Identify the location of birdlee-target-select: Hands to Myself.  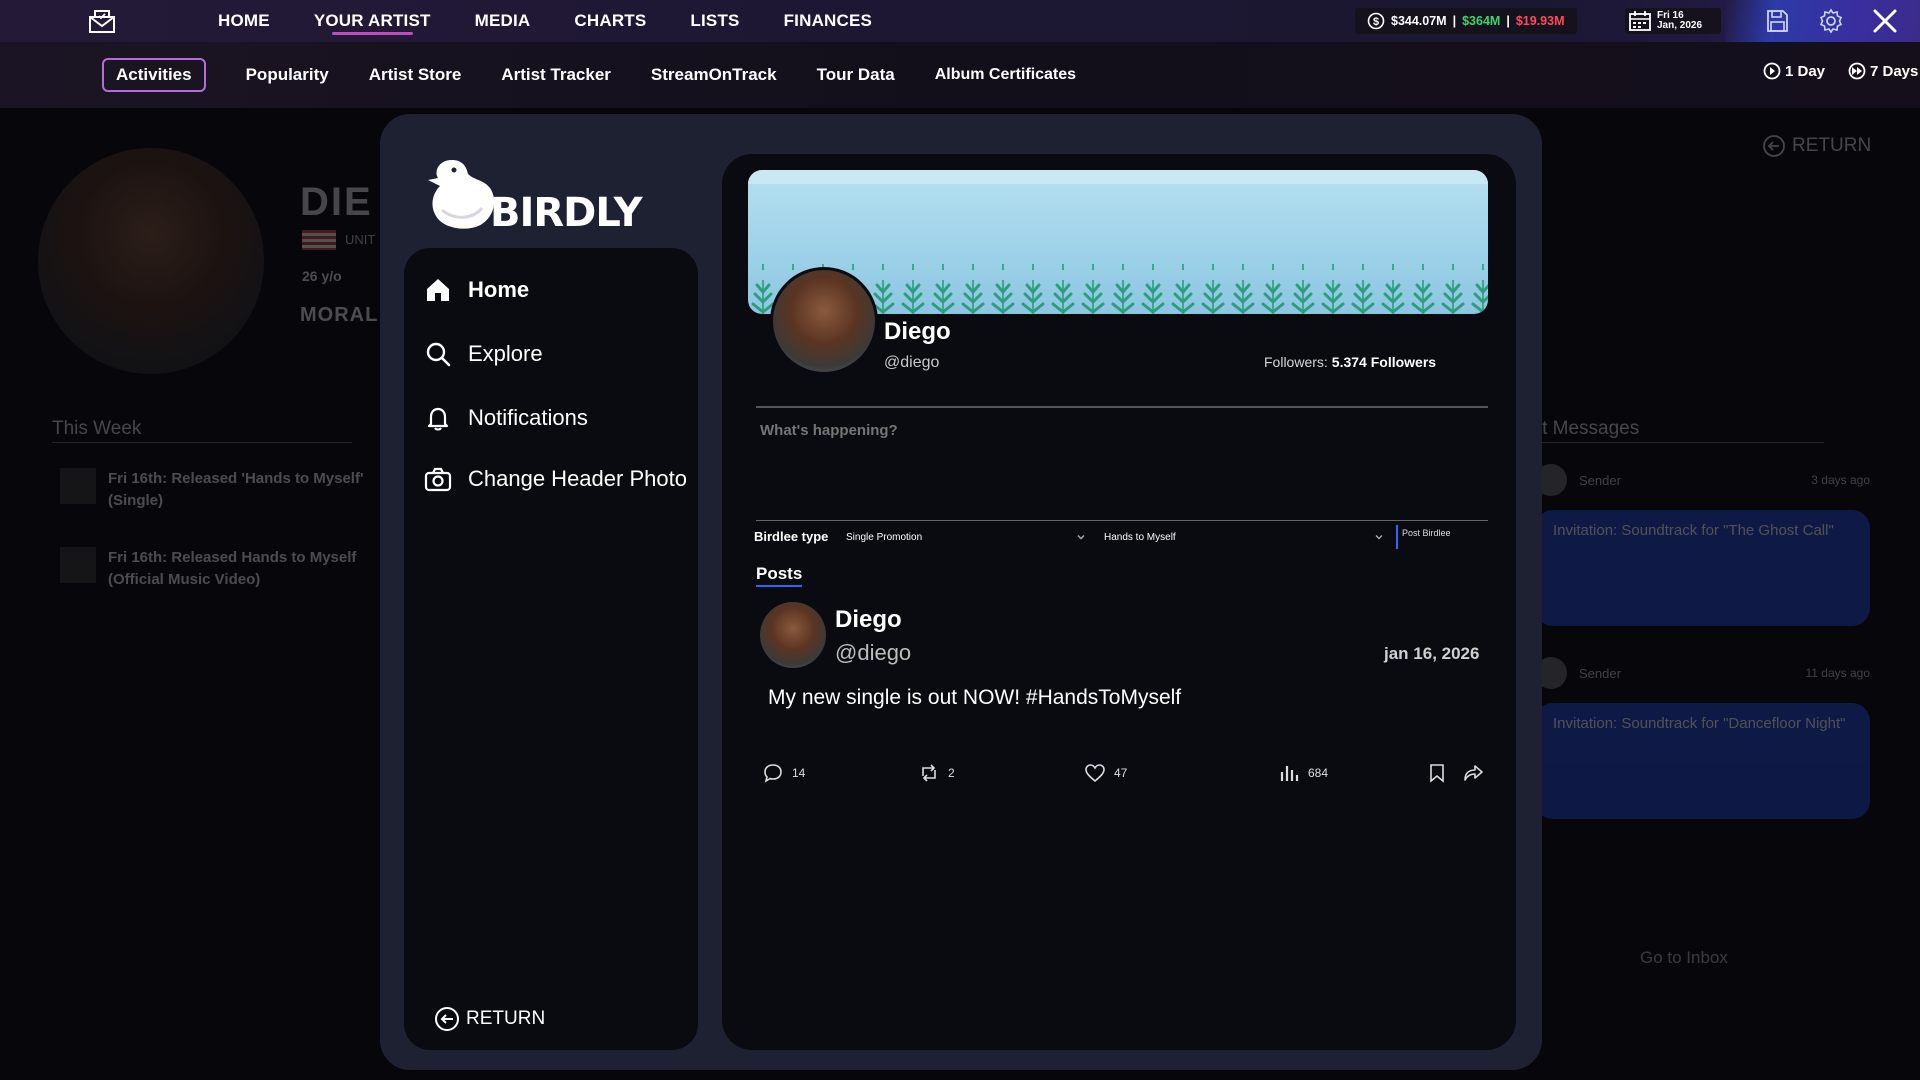
(1244, 537).